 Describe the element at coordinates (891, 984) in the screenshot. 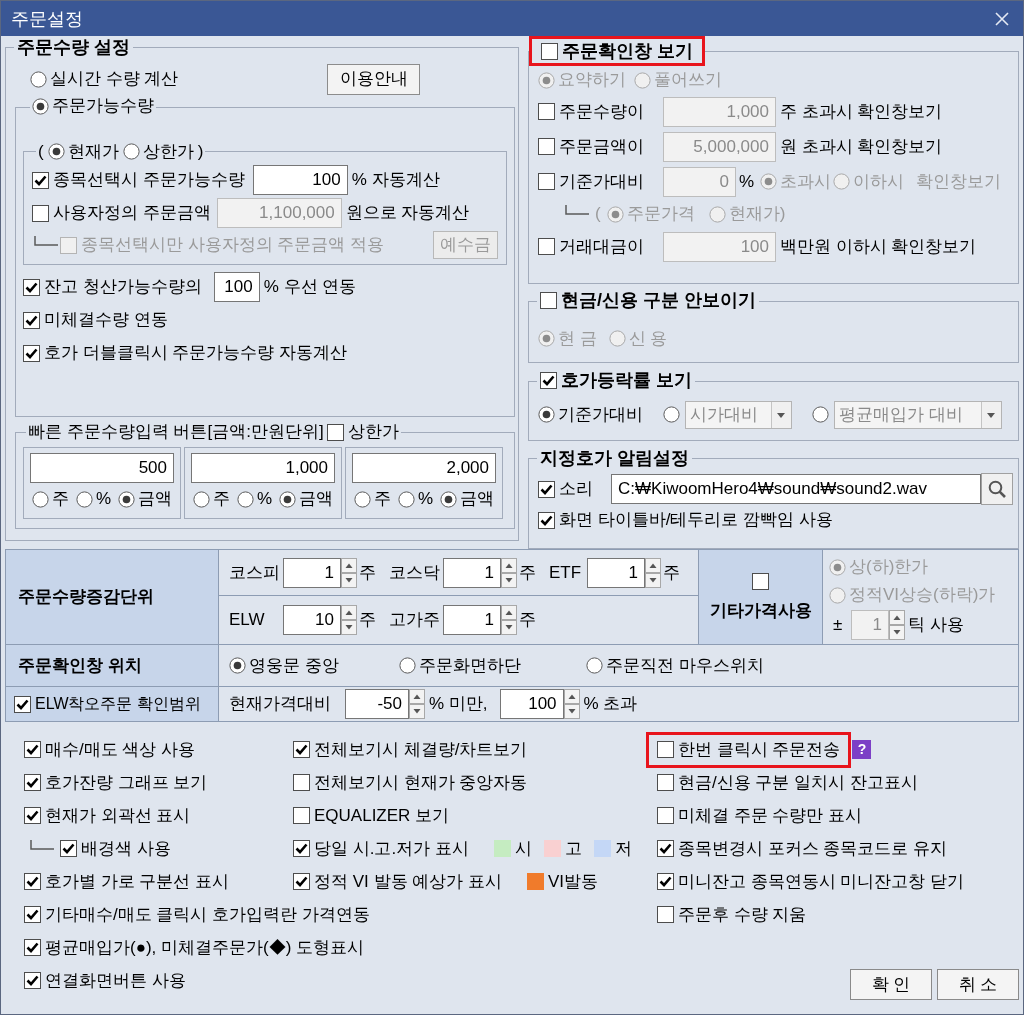

I see `dialog-button: 확 인` at that location.